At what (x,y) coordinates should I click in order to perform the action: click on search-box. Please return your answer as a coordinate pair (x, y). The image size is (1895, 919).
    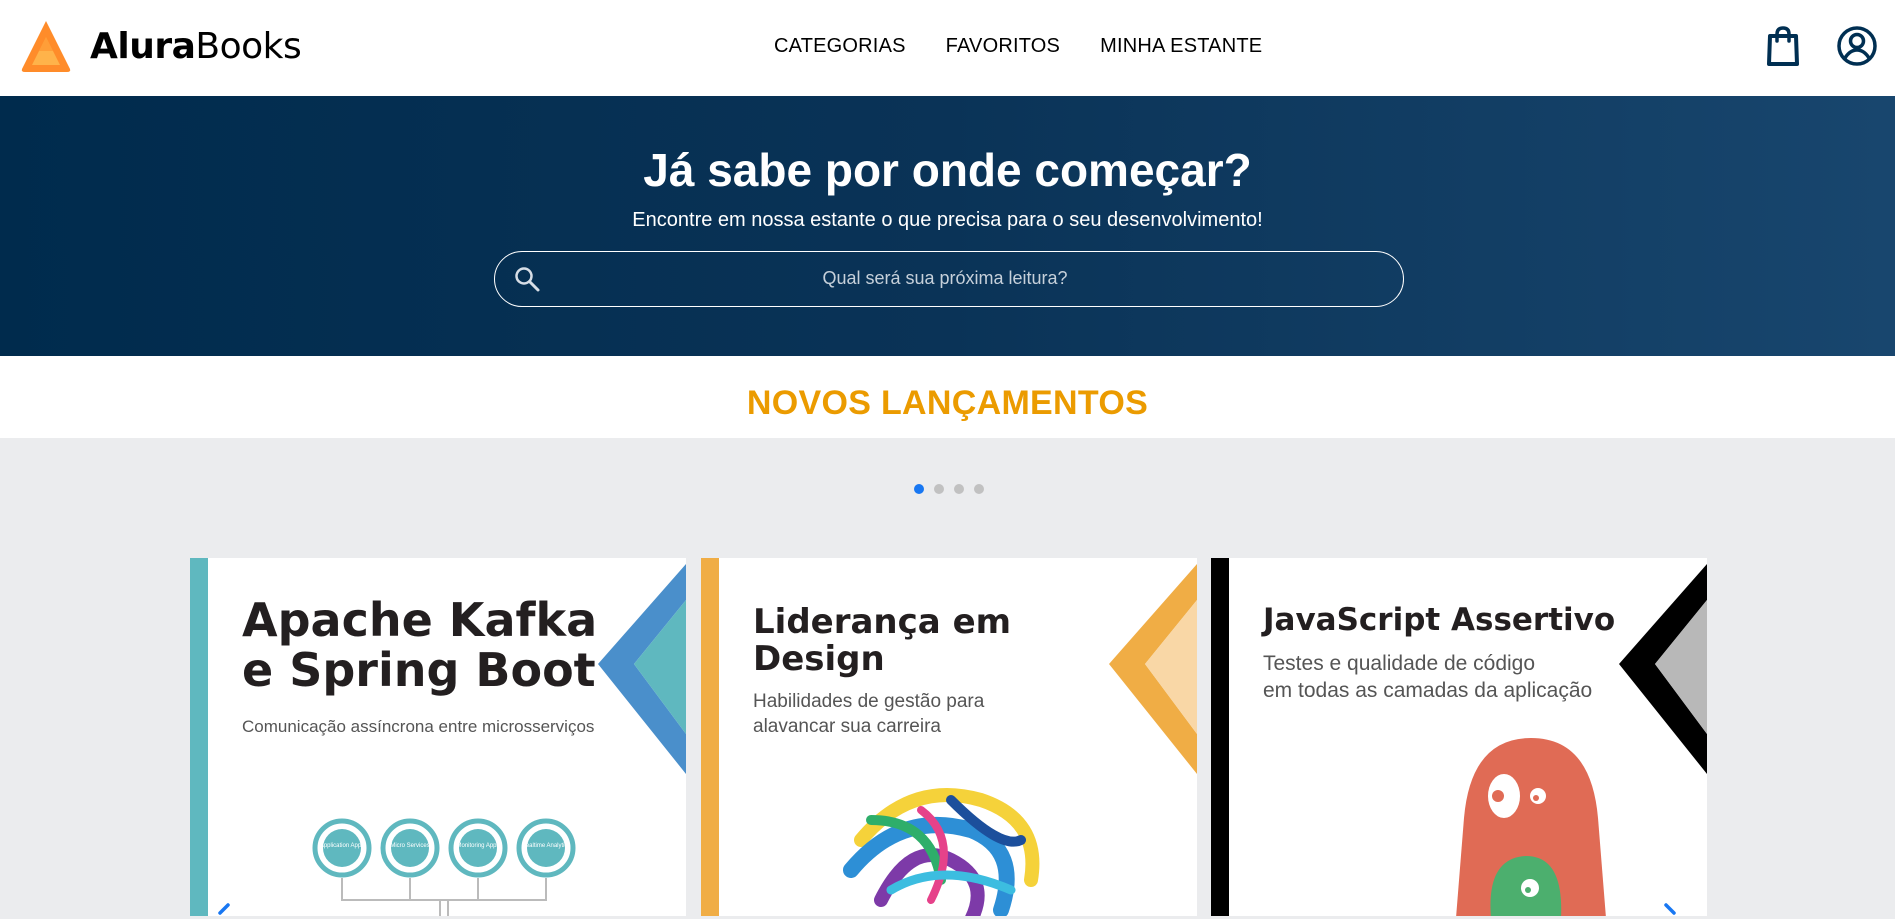
    Looking at the image, I should click on (949, 279).